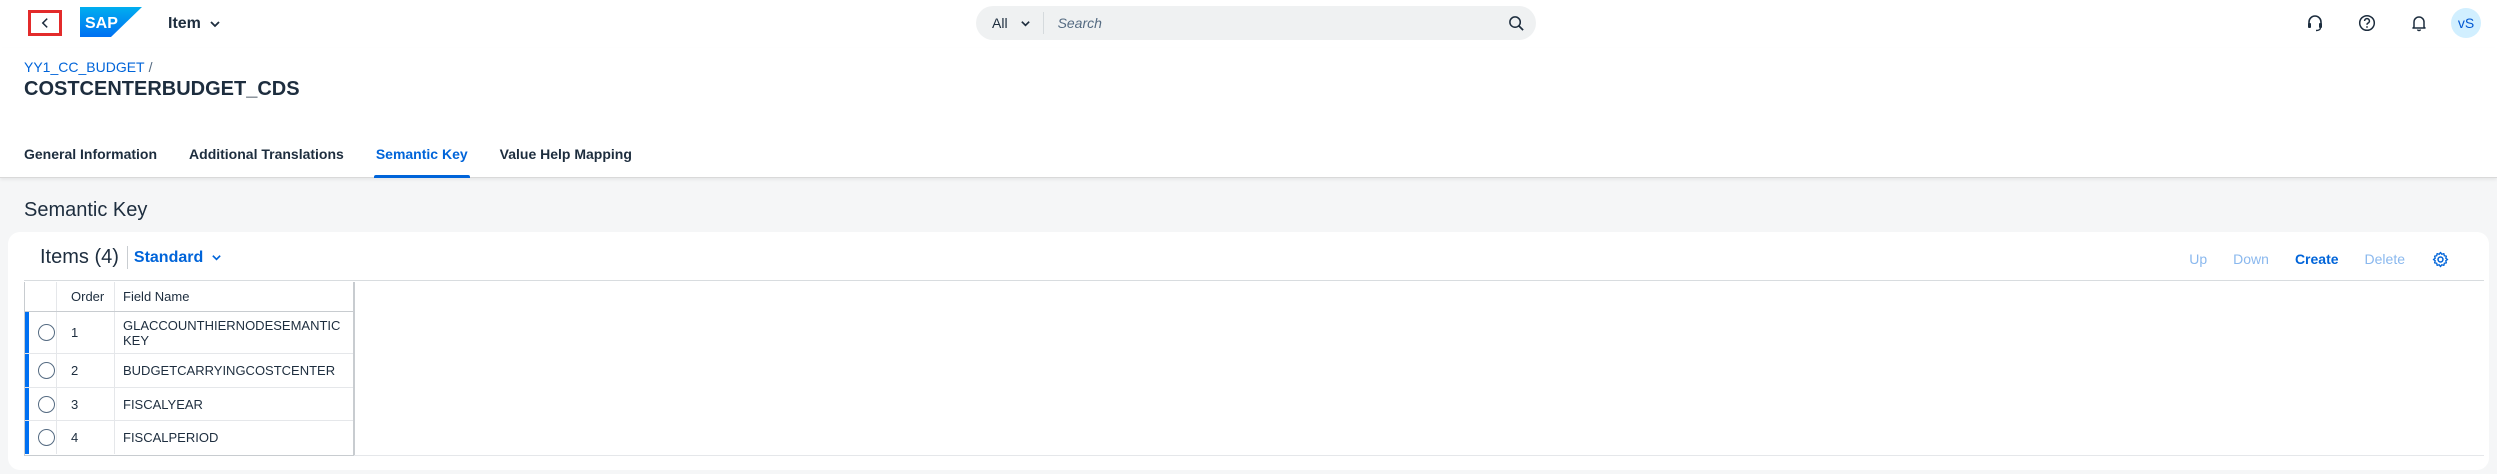 The height and width of the screenshot is (474, 2497). What do you see at coordinates (233, 296) in the screenshot?
I see `column-header-field-name: Field Name` at bounding box center [233, 296].